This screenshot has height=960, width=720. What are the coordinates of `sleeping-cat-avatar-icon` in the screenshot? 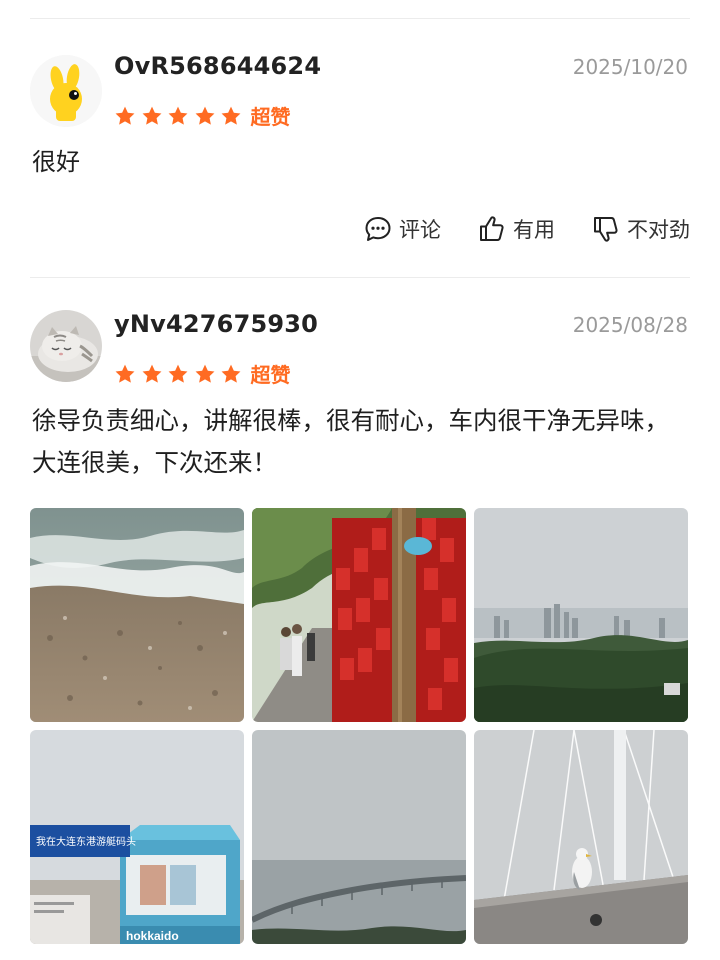 It's located at (66, 346).